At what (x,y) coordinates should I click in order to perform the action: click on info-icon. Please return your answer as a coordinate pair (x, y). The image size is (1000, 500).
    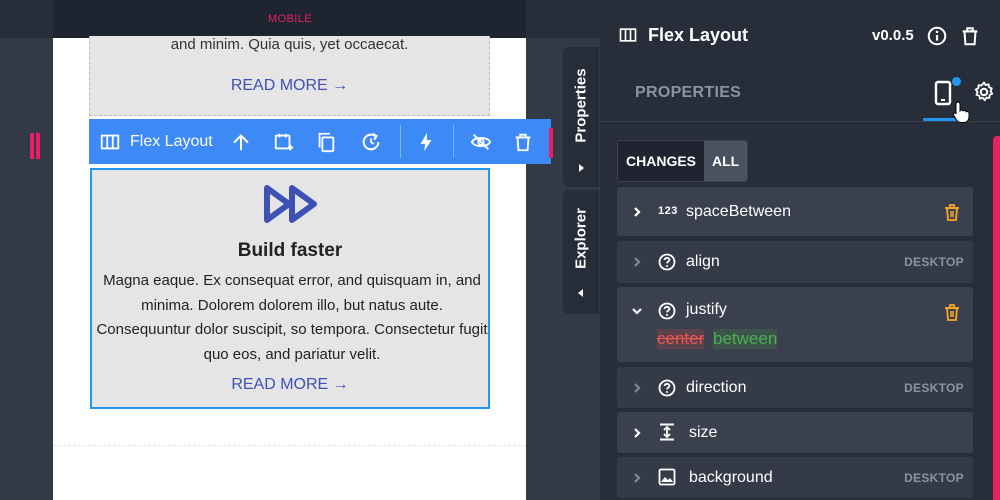
    Looking at the image, I should click on (937, 36).